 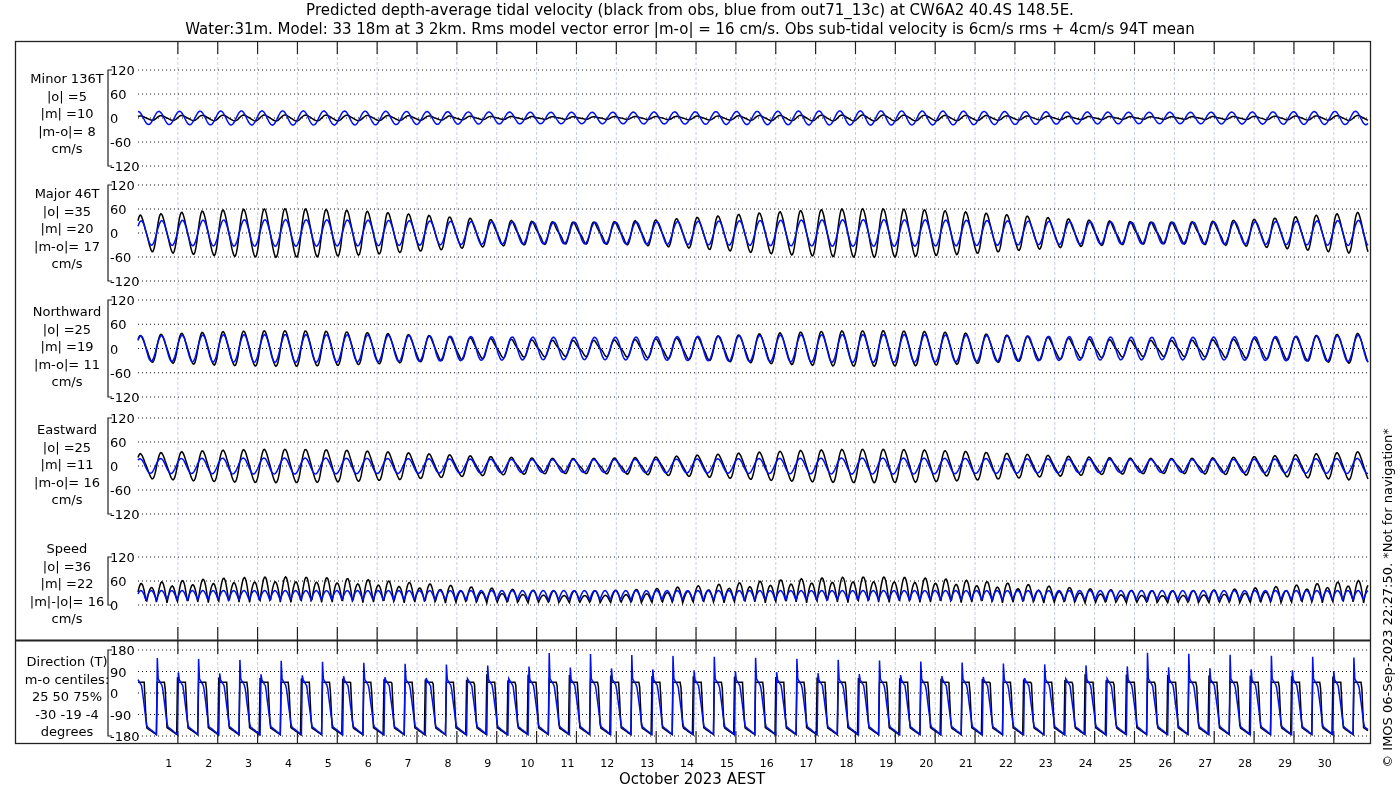 I want to click on day-label: 11, so click(x=567, y=763).